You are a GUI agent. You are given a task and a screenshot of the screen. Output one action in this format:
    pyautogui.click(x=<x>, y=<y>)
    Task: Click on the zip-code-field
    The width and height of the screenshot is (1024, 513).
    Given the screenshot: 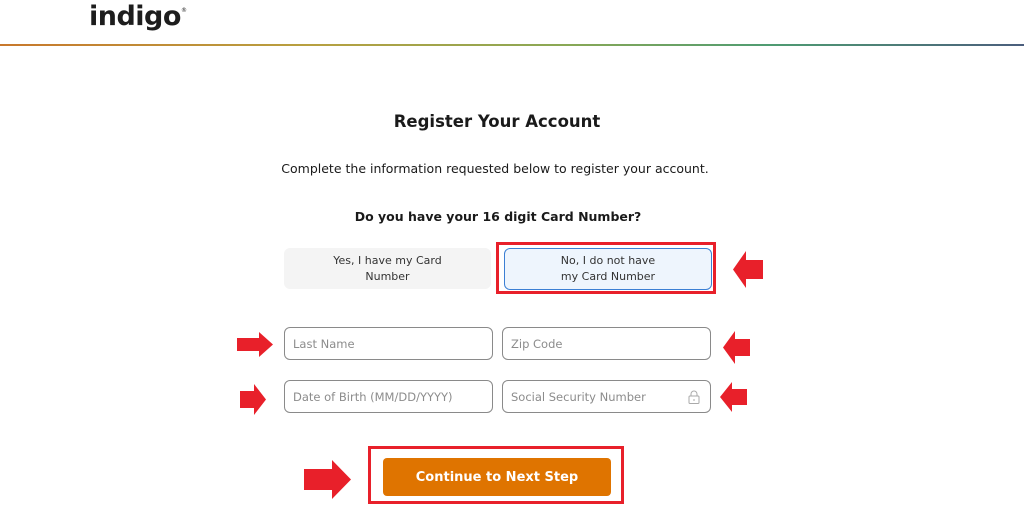 What is the action you would take?
    pyautogui.click(x=606, y=343)
    